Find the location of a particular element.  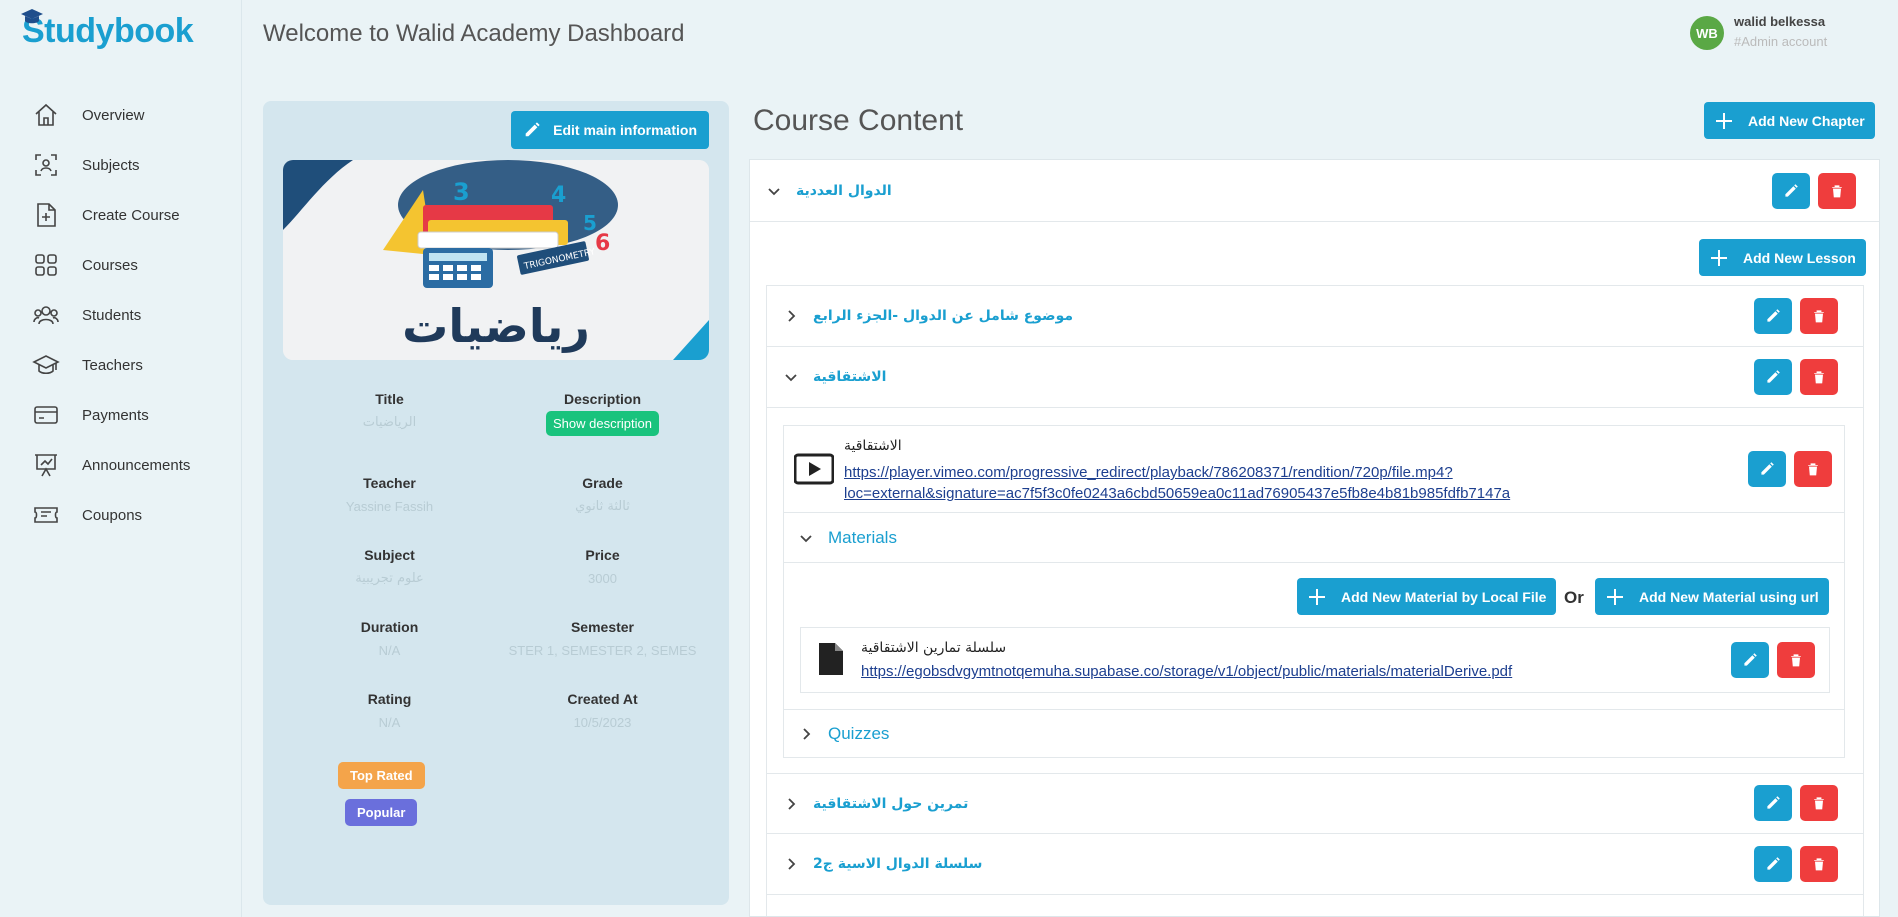

sidebar-item-students: Students is located at coordinates (121, 315).